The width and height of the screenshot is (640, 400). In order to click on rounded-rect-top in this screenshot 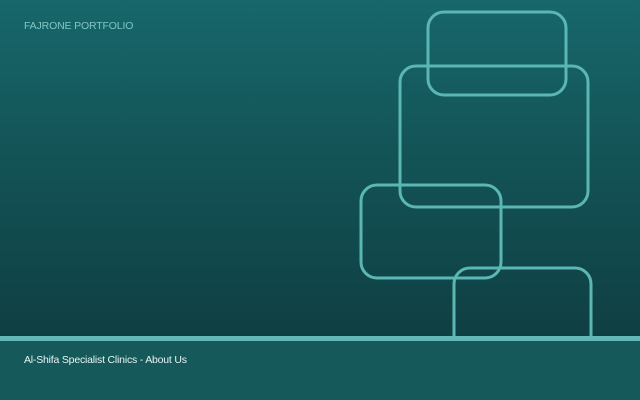, I will do `click(497, 53)`.